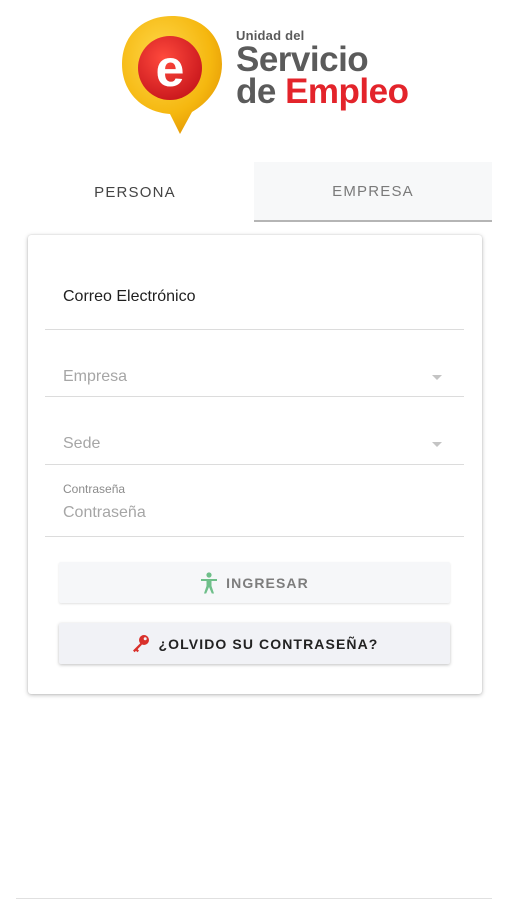 The height and width of the screenshot is (900, 507). Describe the element at coordinates (94, 489) in the screenshot. I see `password-label: Contraseña` at that location.